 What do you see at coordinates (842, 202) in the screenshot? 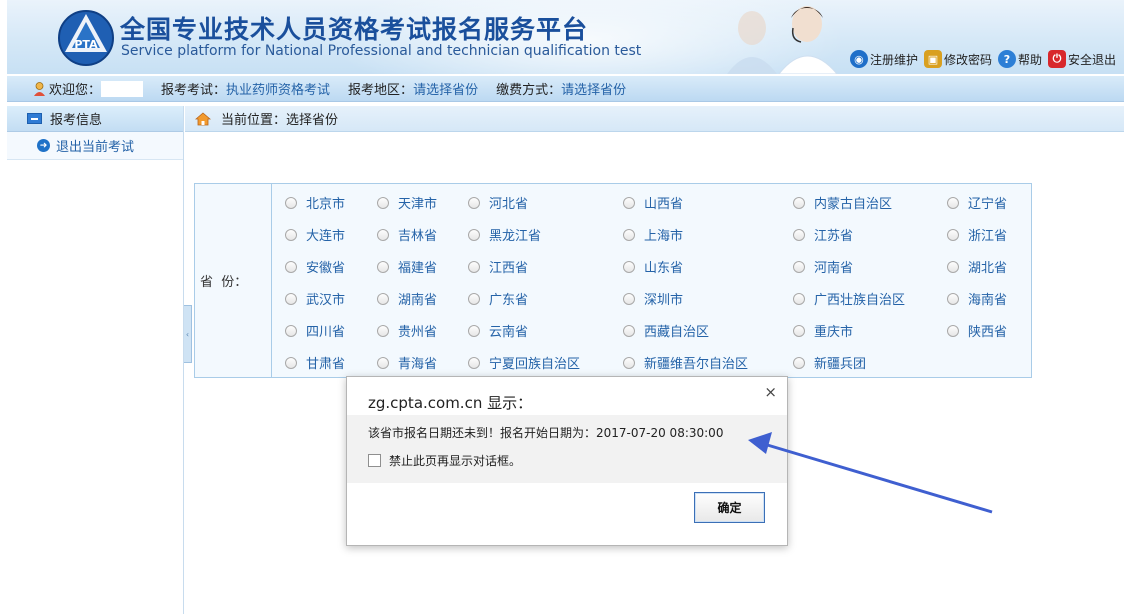
I see `province-option: 内蒙古自治区` at bounding box center [842, 202].